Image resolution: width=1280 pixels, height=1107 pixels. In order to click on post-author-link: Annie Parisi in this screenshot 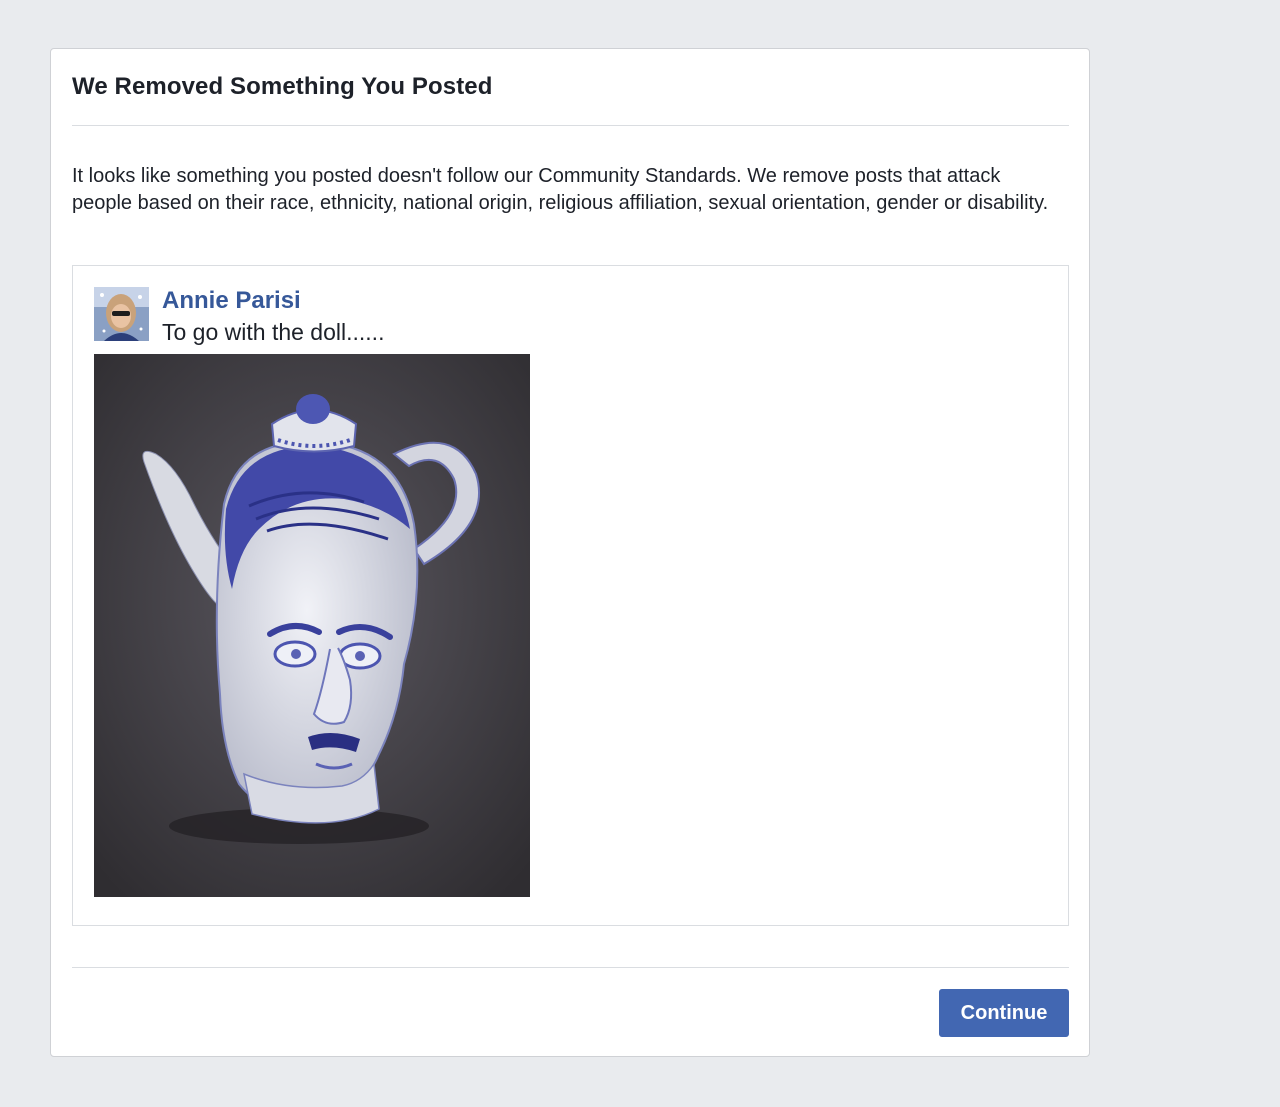, I will do `click(231, 301)`.